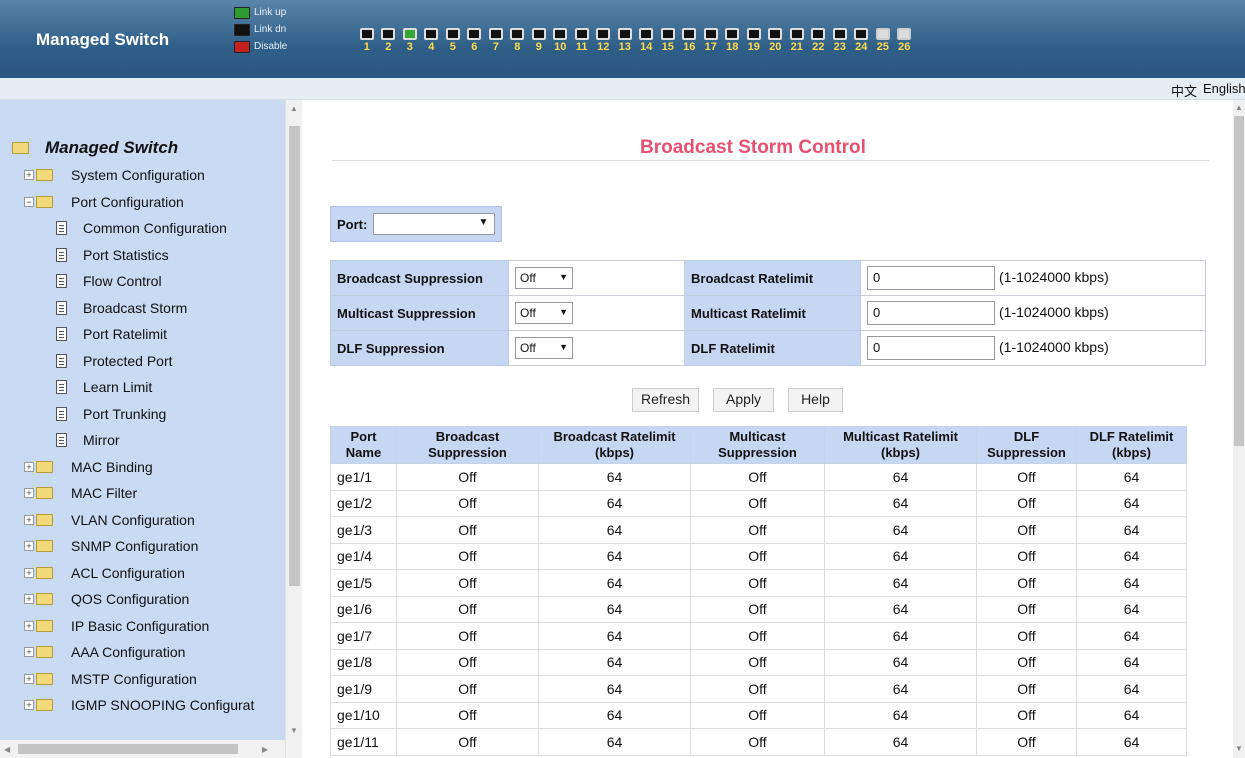 This screenshot has width=1245, height=758. I want to click on port-24: 24, so click(862, 40).